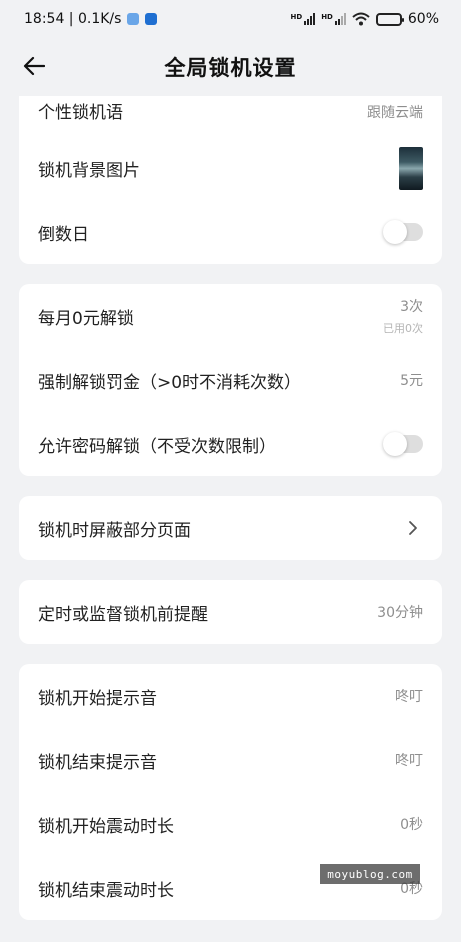 This screenshot has height=942, width=461. I want to click on row-end-sound: 锁机结束提示音 咚叮, so click(230, 760).